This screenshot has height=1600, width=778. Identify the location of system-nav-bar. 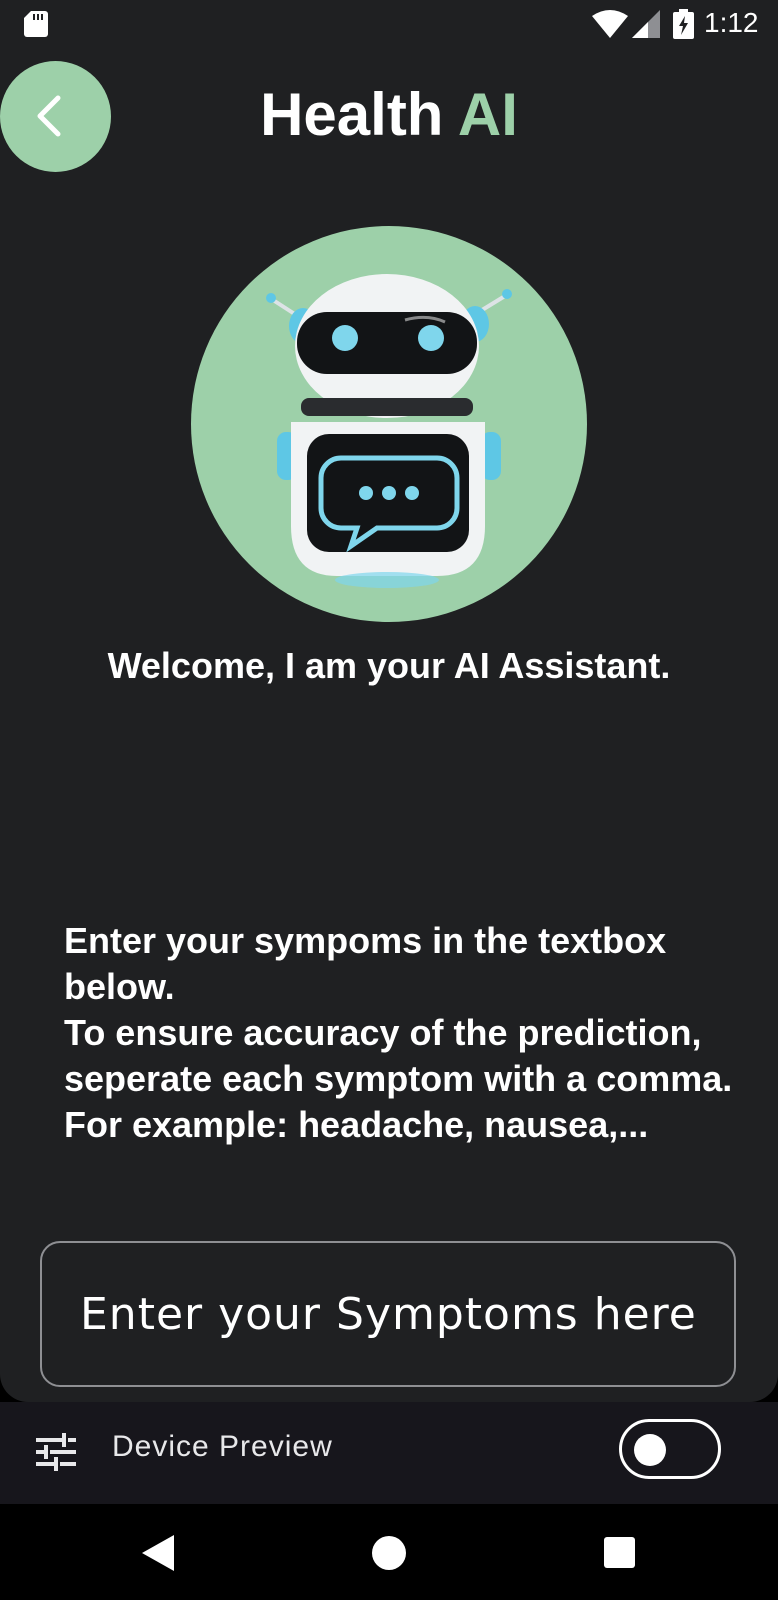
(389, 1552).